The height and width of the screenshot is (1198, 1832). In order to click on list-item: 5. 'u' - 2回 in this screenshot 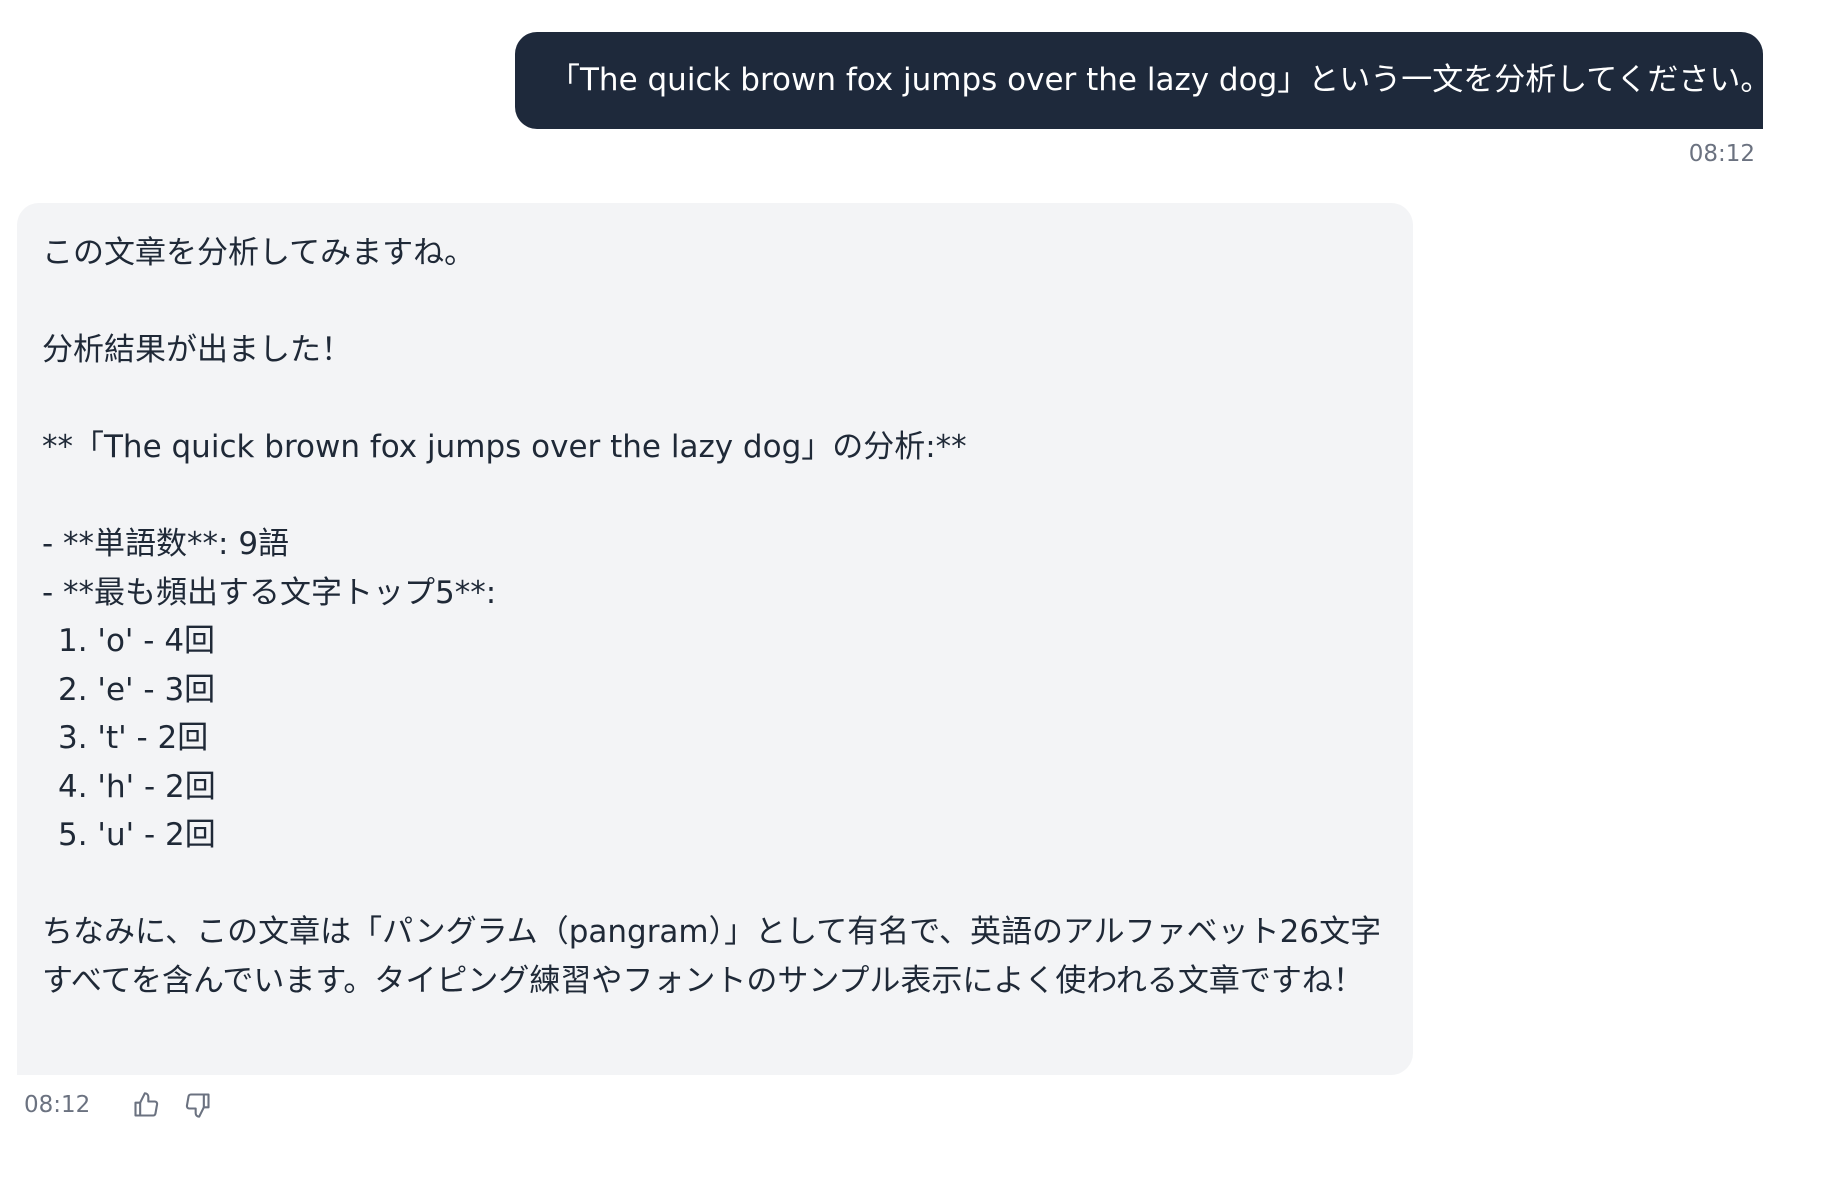, I will do `click(137, 835)`.